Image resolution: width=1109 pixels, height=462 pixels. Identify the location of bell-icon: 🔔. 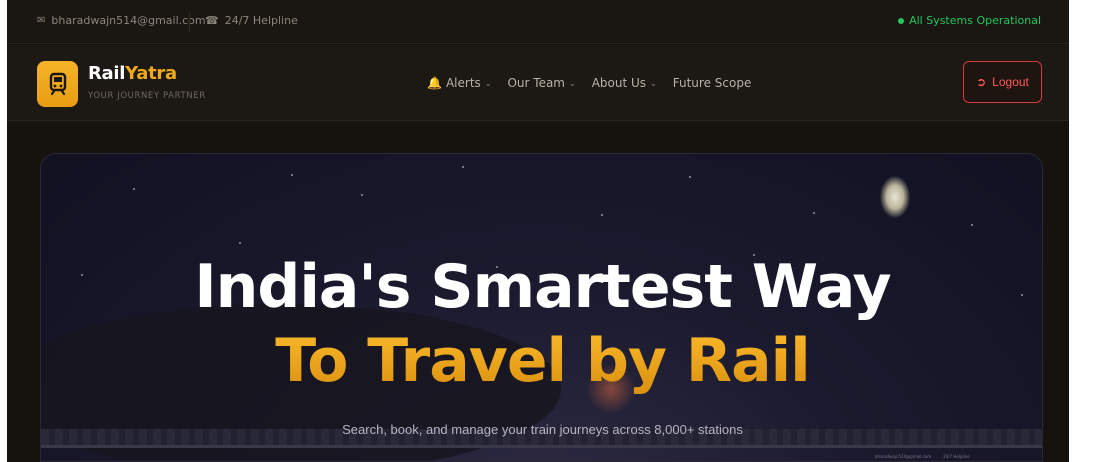
(434, 83).